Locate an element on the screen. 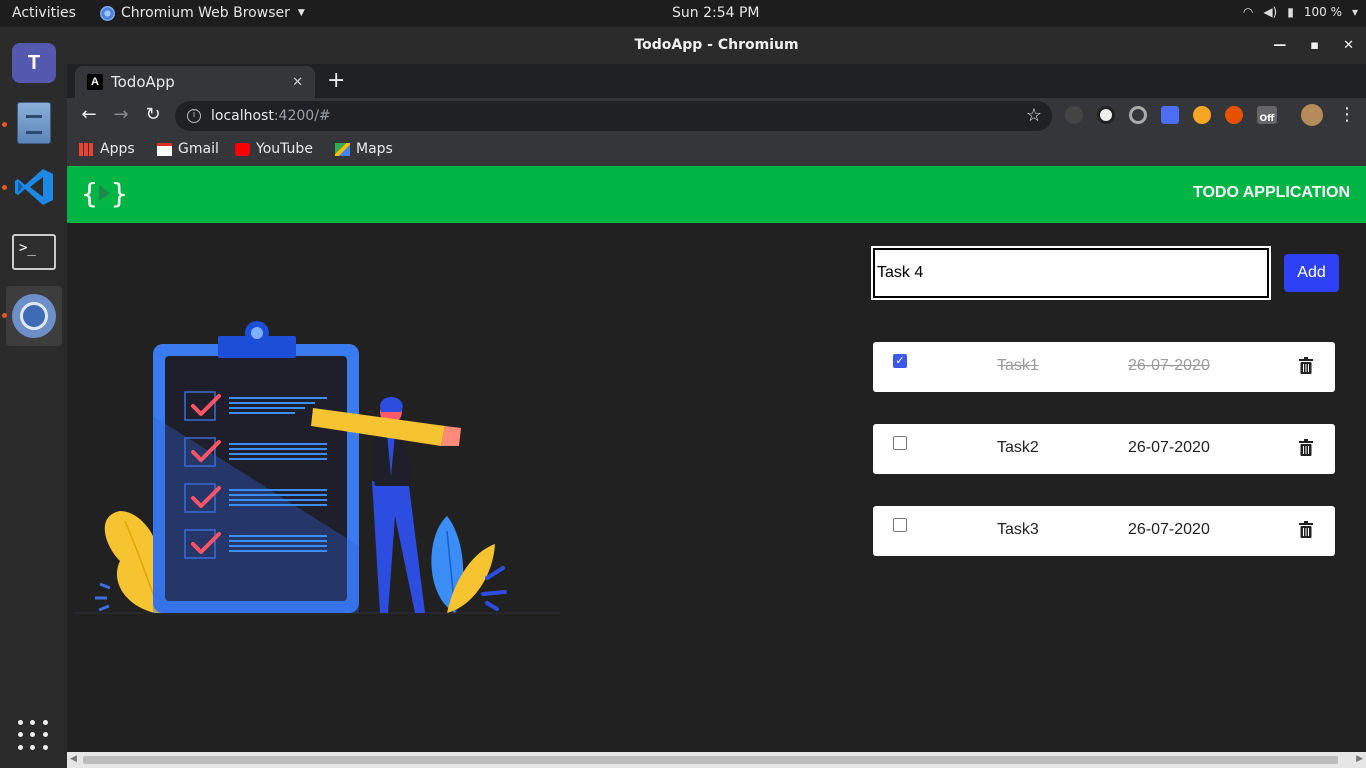 This screenshot has height=768, width=1366. circle-extension-icon is located at coordinates (1138, 115).